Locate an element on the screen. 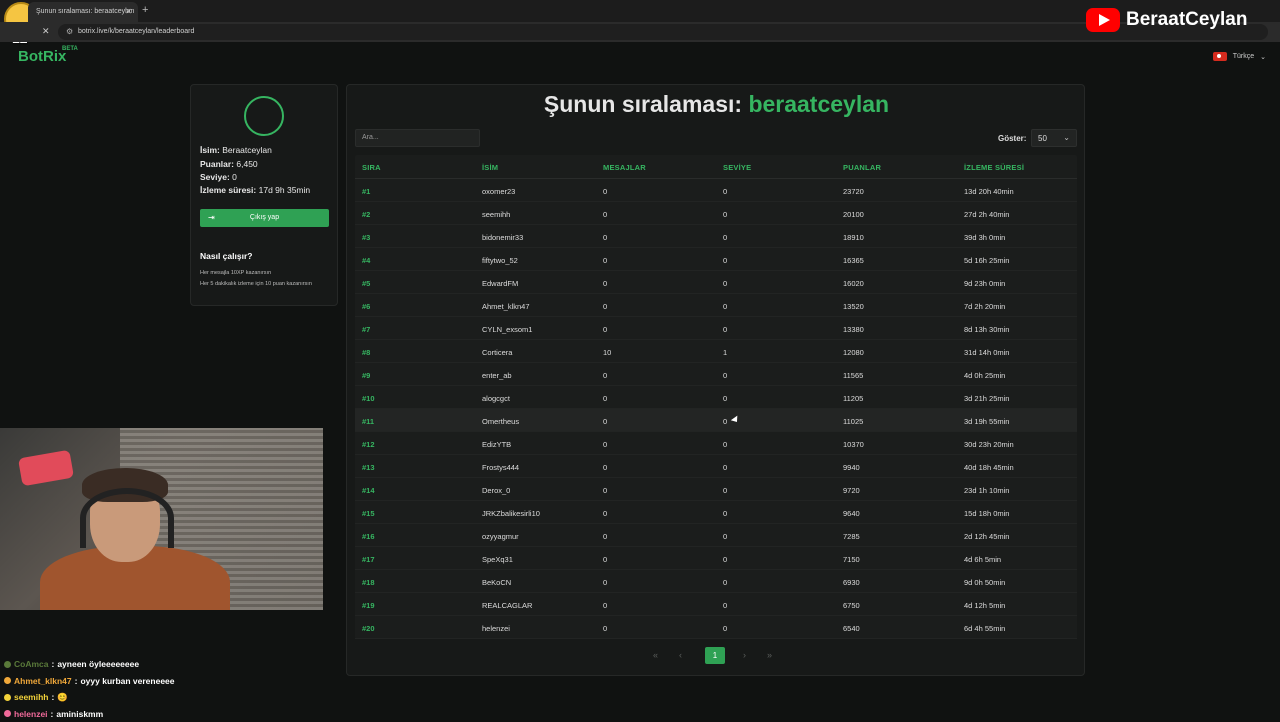 This screenshot has height=722, width=1280. table-row: #14Derox_000972023d 1h 10min is located at coordinates (716, 489).